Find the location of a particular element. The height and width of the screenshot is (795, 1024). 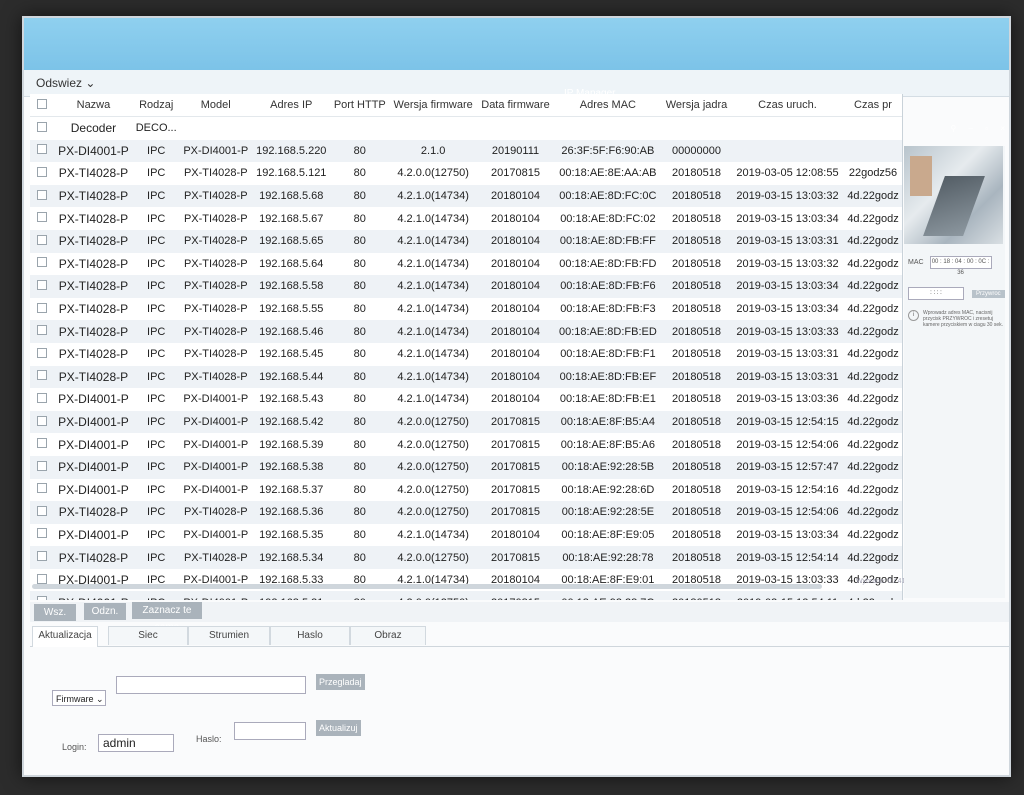

tab-obraz: Obraz is located at coordinates (388, 635).